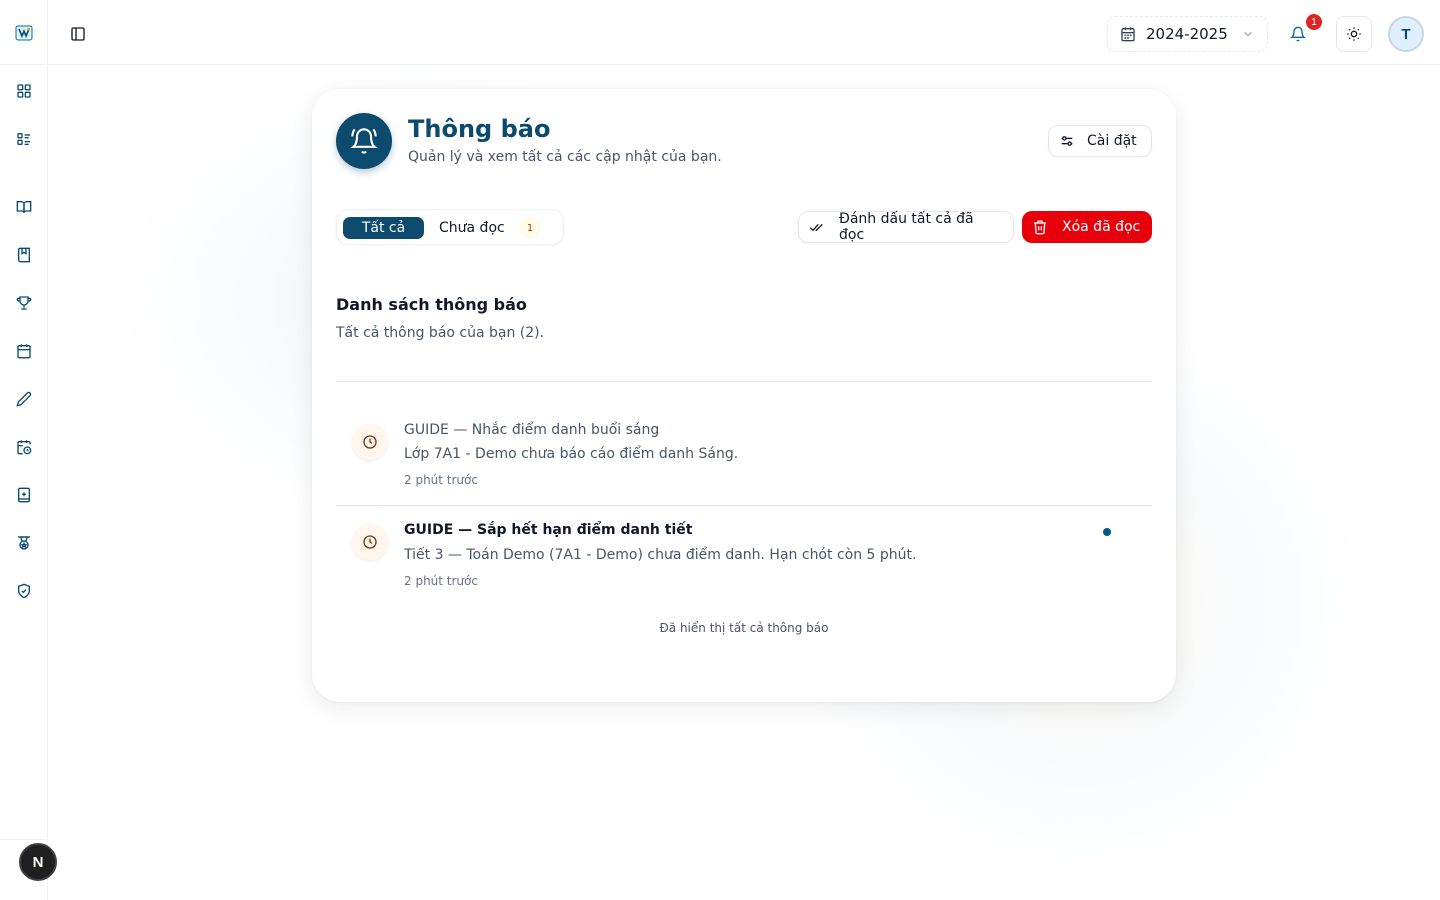 This screenshot has width=1440, height=900. What do you see at coordinates (431, 304) in the screenshot?
I see `list-title: Danh sách thông báo` at bounding box center [431, 304].